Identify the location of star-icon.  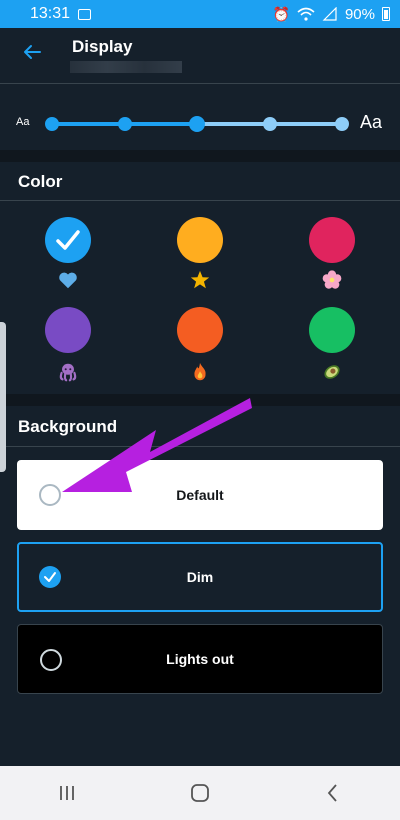
(200, 280).